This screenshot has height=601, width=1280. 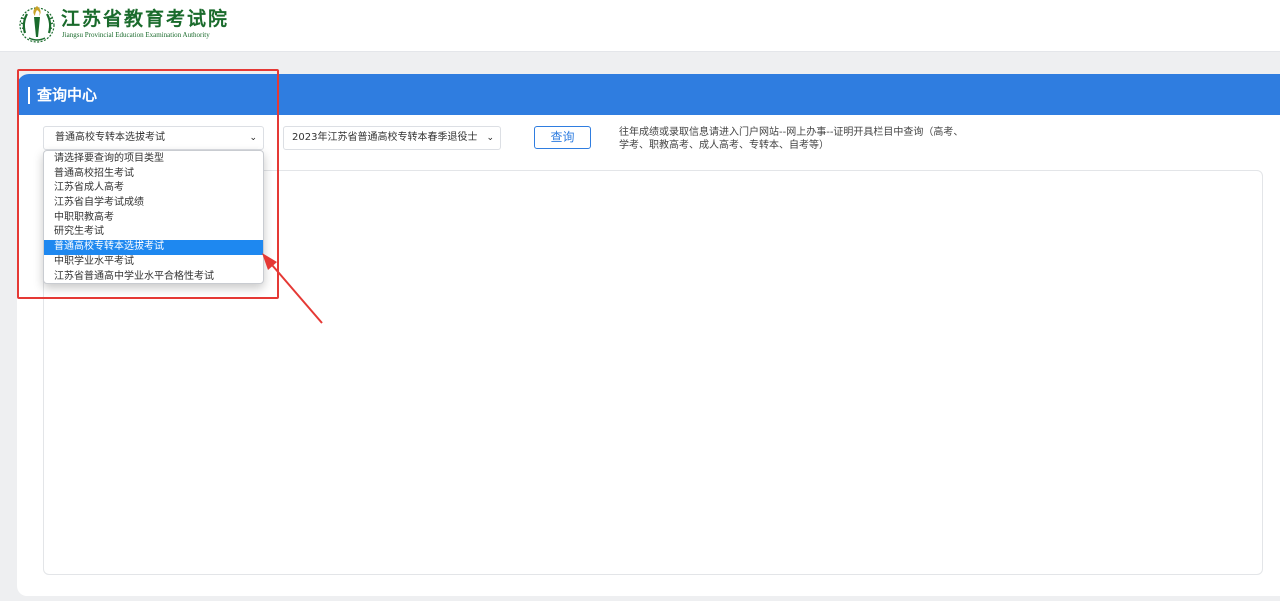 I want to click on exam-batch-select: 2023年江苏省普通高校专转本春季退役士 ⌄, so click(x=392, y=138).